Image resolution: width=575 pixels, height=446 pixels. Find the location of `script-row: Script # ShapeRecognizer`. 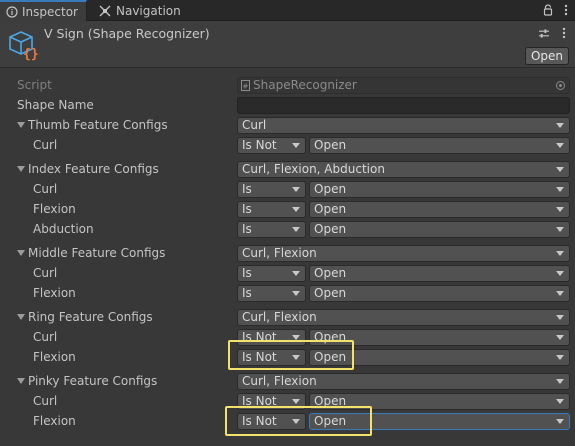

script-row: Script # ShapeRecognizer is located at coordinates (287, 85).